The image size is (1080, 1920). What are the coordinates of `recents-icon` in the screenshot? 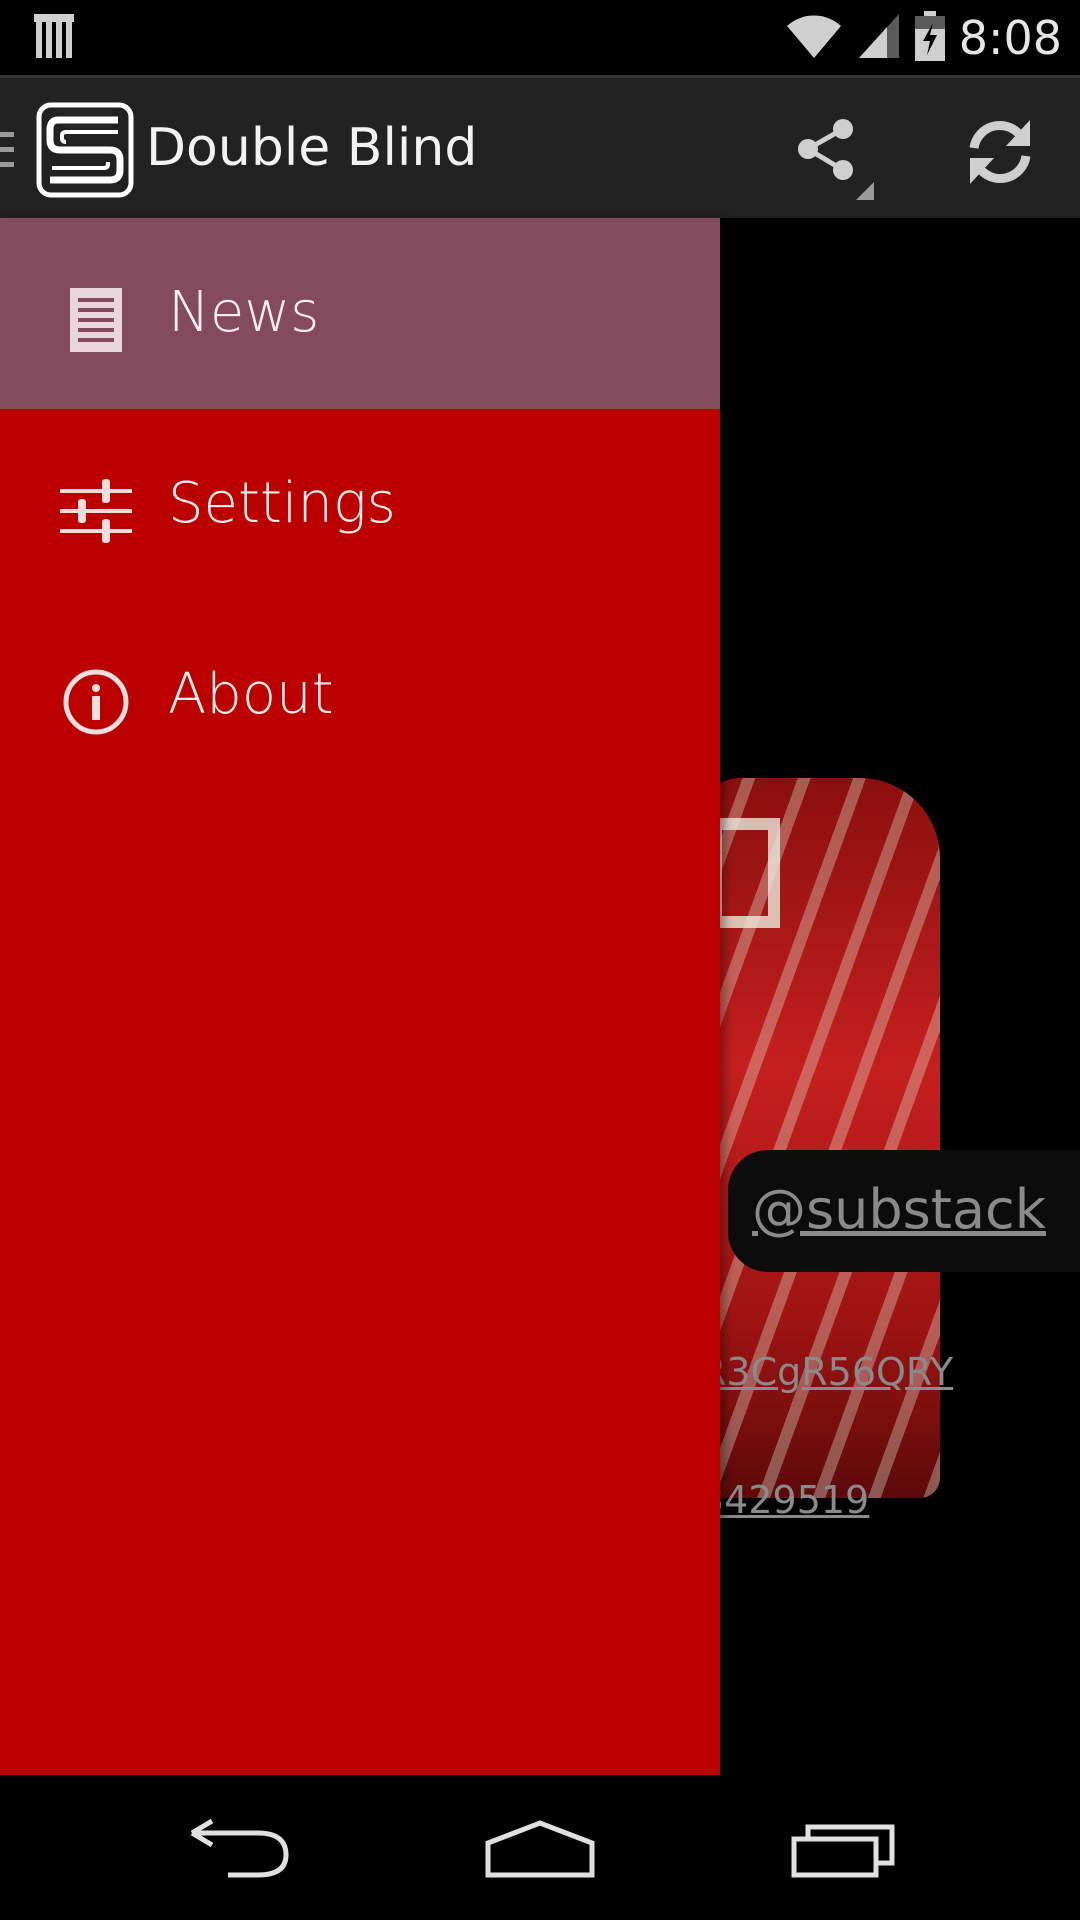 It's located at (843, 1851).